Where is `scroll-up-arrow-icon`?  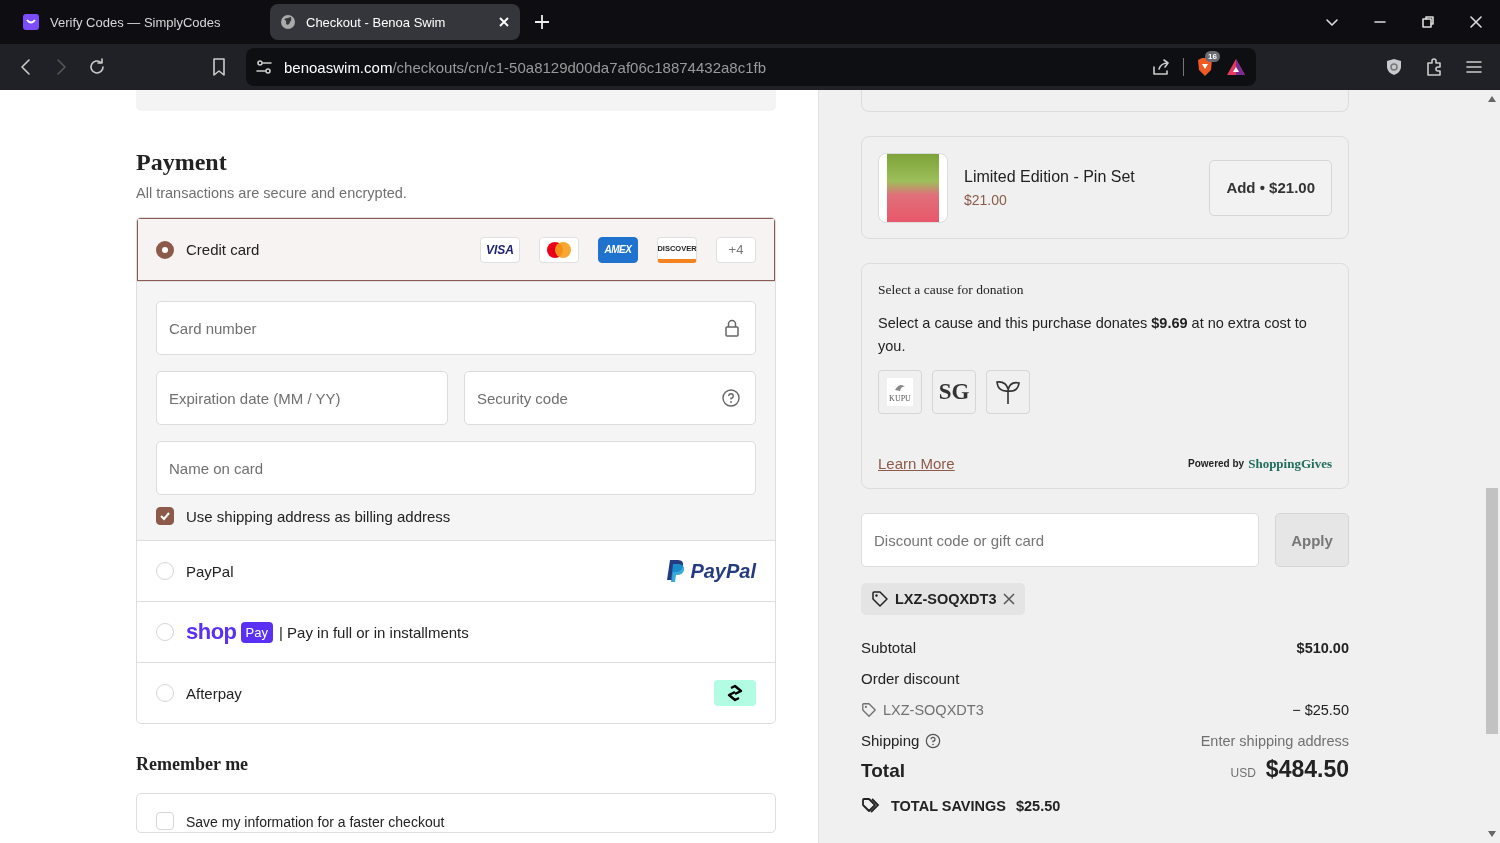 scroll-up-arrow-icon is located at coordinates (1492, 99).